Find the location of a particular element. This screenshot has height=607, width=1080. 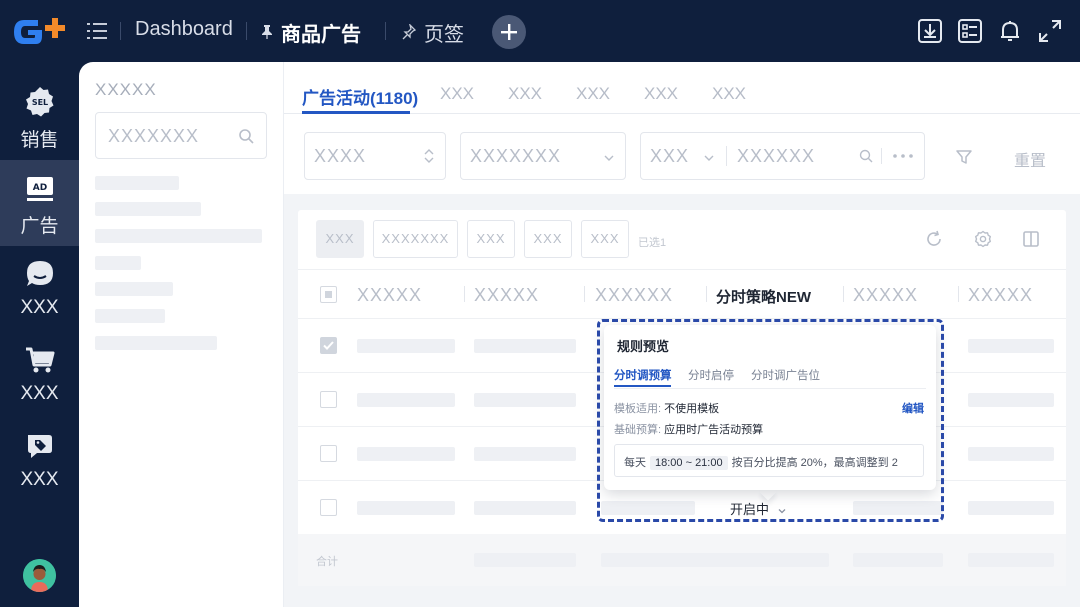

search-placeholder: XXXXXXX is located at coordinates (154, 136).